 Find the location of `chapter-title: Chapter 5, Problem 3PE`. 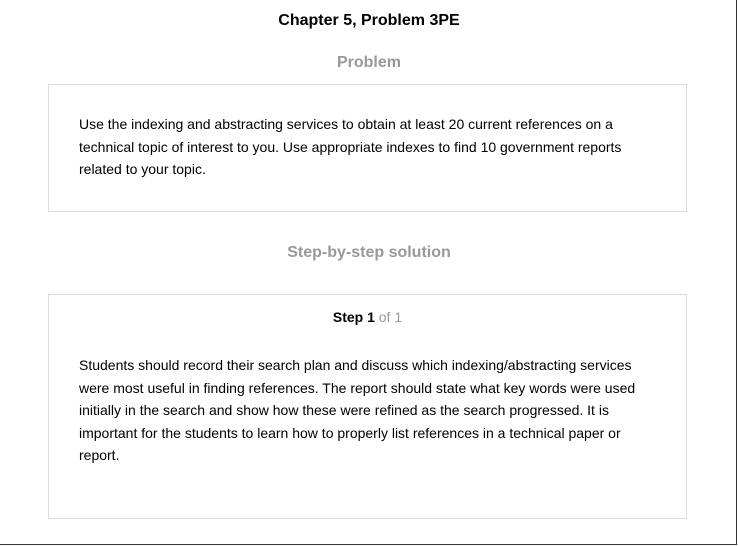

chapter-title: Chapter 5, Problem 3PE is located at coordinates (369, 20).